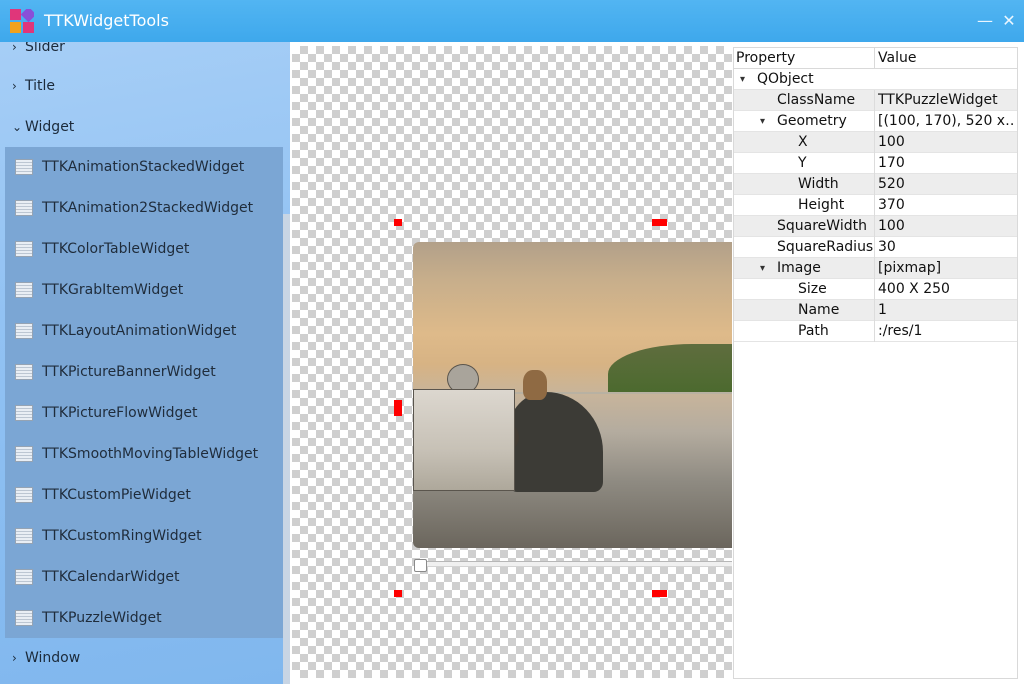 The image size is (1024, 684). Describe the element at coordinates (812, 121) in the screenshot. I see `property-name: Geometry` at that location.